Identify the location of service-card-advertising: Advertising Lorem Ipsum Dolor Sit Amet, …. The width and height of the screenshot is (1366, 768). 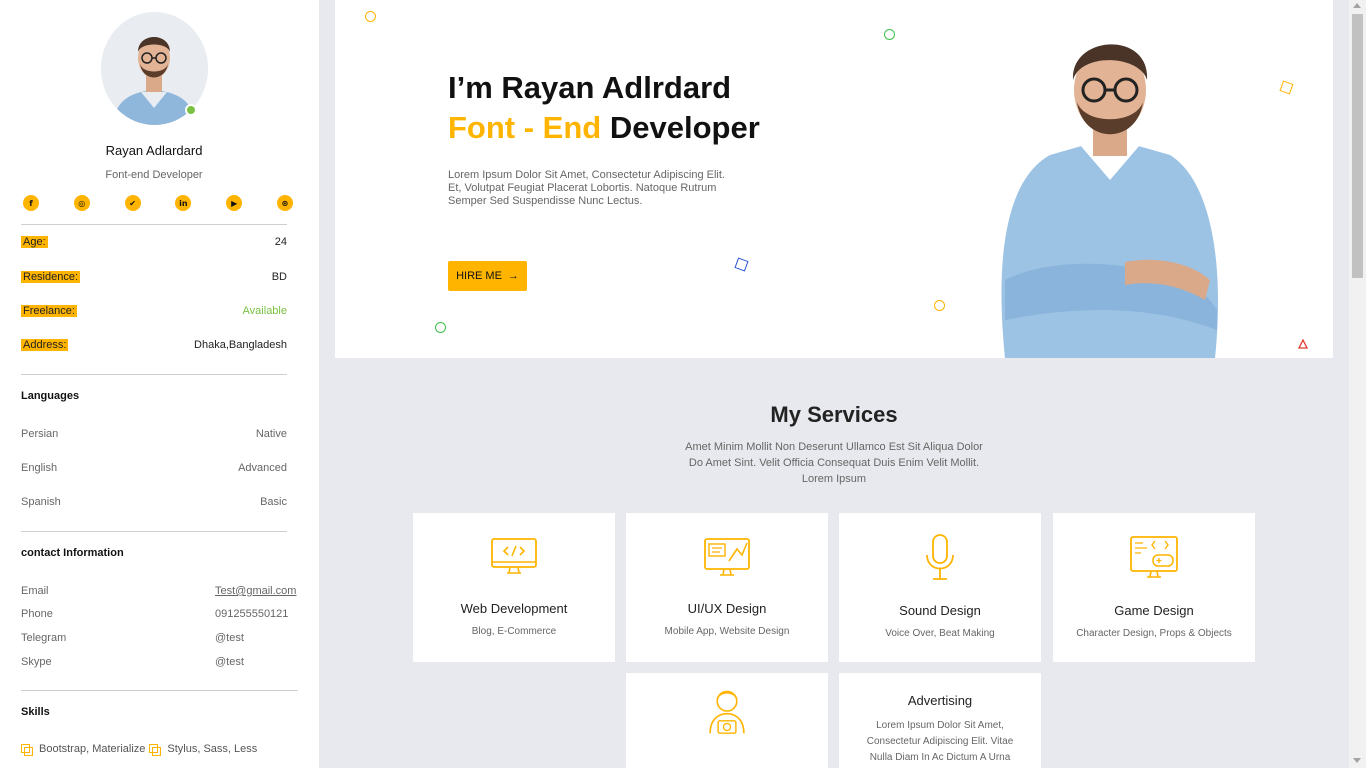
(940, 720).